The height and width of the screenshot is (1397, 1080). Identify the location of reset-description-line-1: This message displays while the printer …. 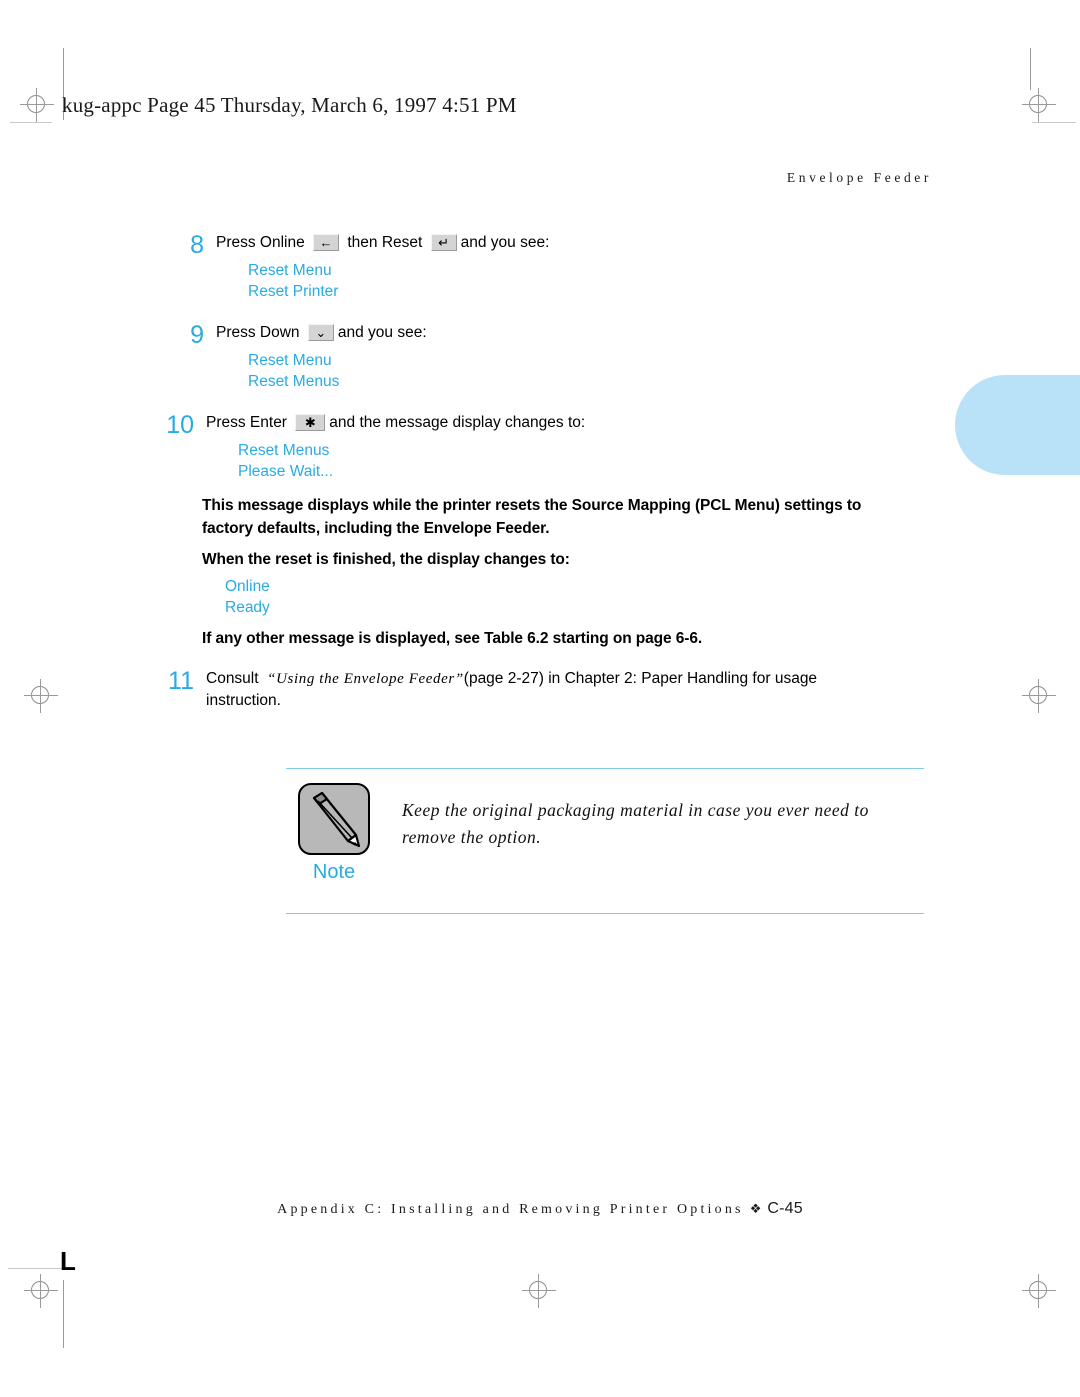
(532, 505).